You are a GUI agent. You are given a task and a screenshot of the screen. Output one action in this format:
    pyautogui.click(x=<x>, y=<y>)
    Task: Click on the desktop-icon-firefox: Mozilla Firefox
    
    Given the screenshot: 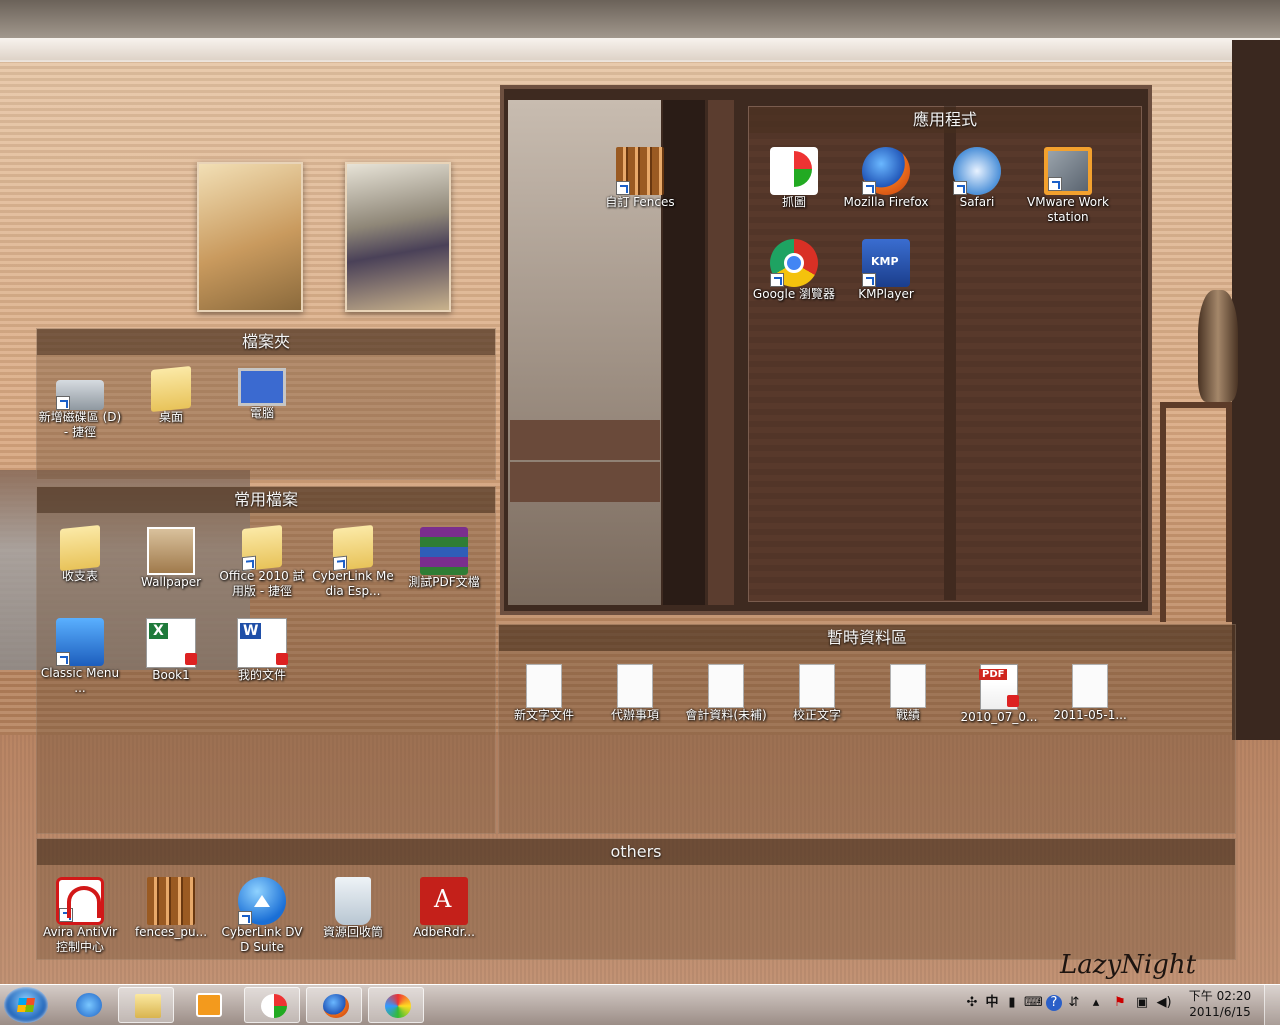 What is the action you would take?
    pyautogui.click(x=886, y=178)
    